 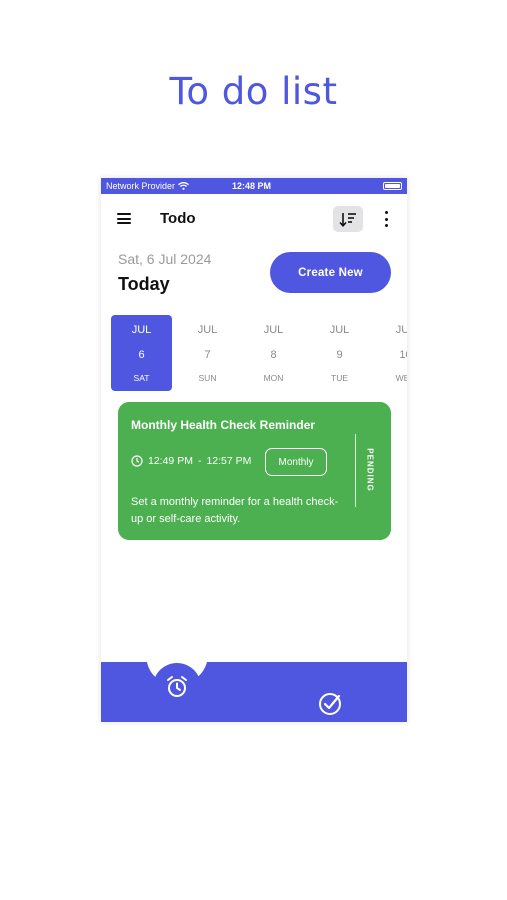 I want to click on clock-icon, so click(x=137, y=461).